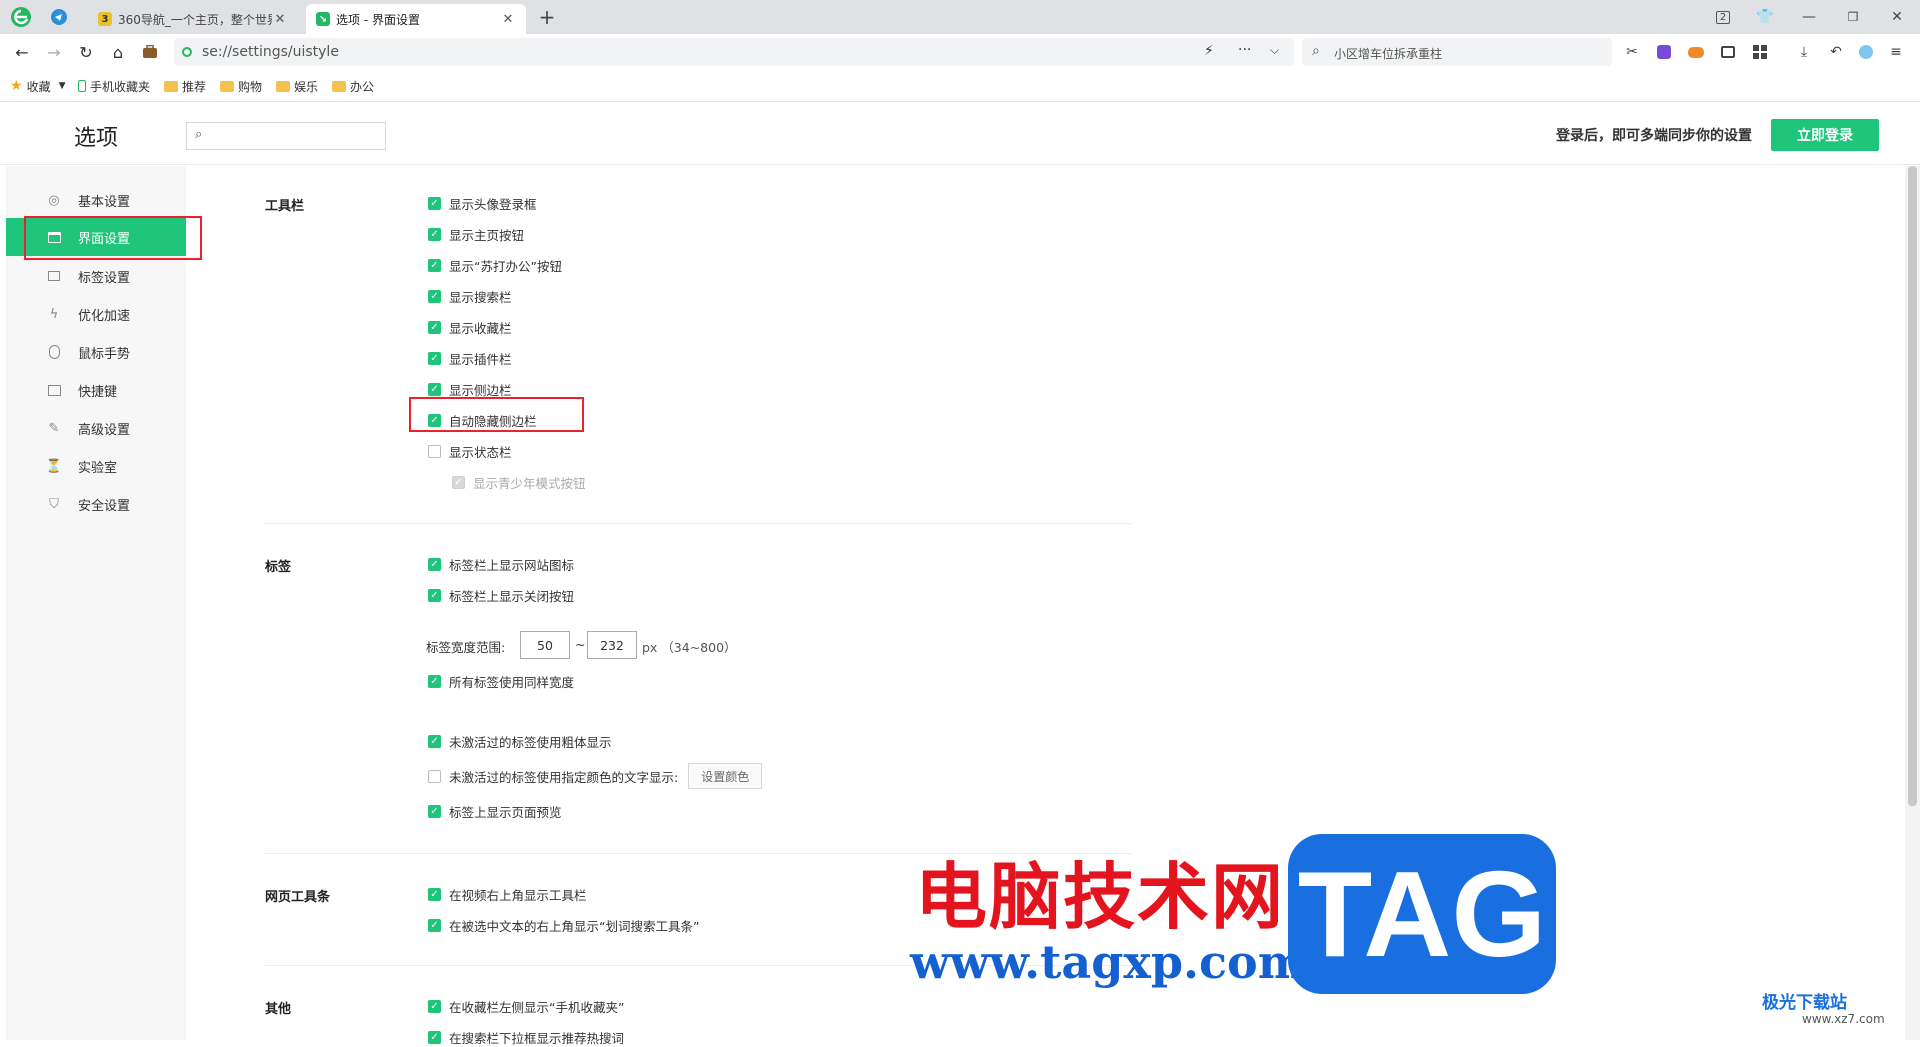 The height and width of the screenshot is (1047, 1920). Describe the element at coordinates (1765, 17) in the screenshot. I see `shirt-skin-icon: 👕` at that location.